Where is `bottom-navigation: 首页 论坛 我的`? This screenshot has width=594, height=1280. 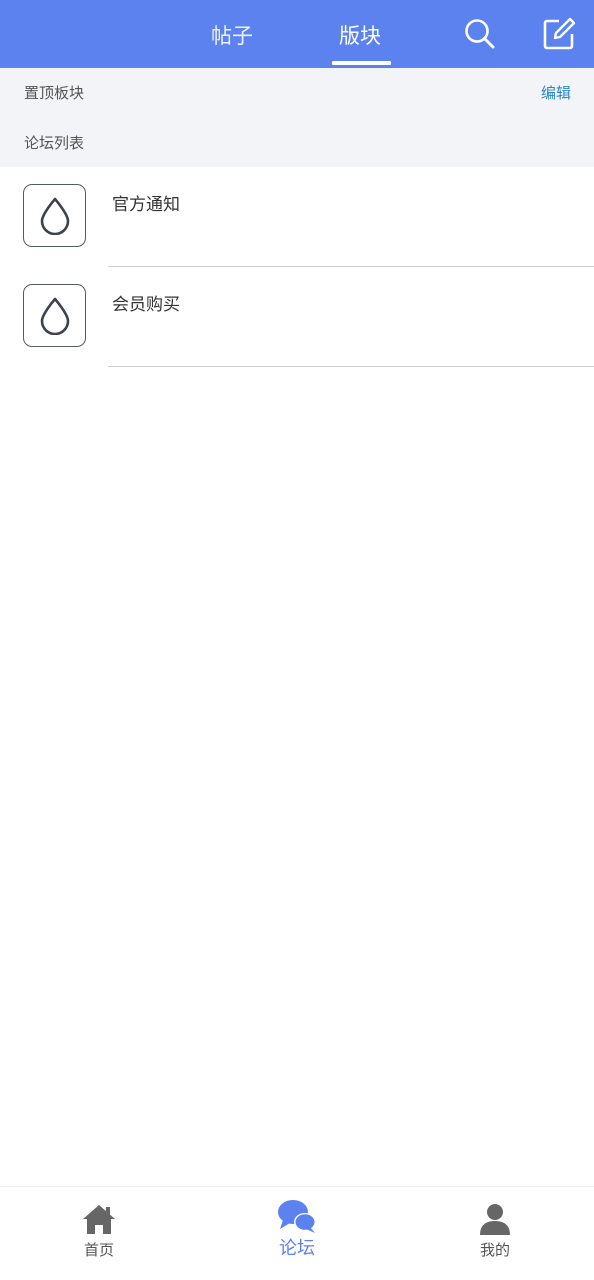
bottom-navigation: 首页 论坛 我的 is located at coordinates (297, 1233).